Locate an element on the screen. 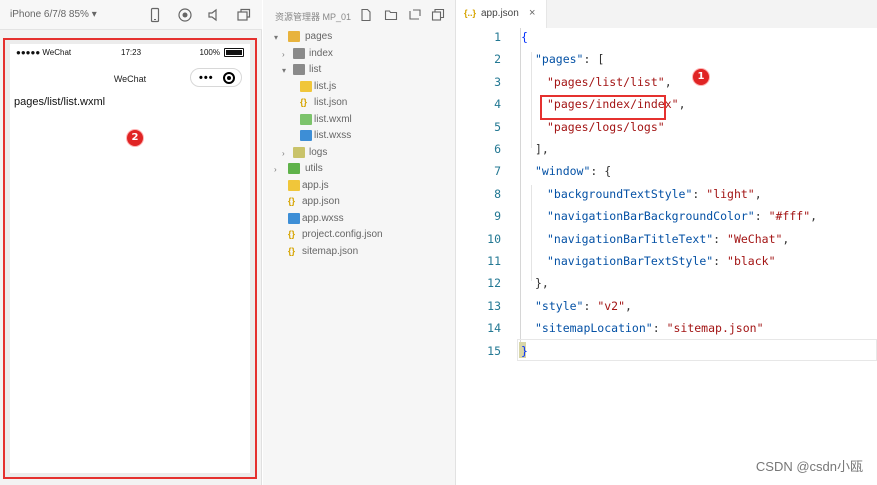  phone-icon is located at coordinates (155, 15).